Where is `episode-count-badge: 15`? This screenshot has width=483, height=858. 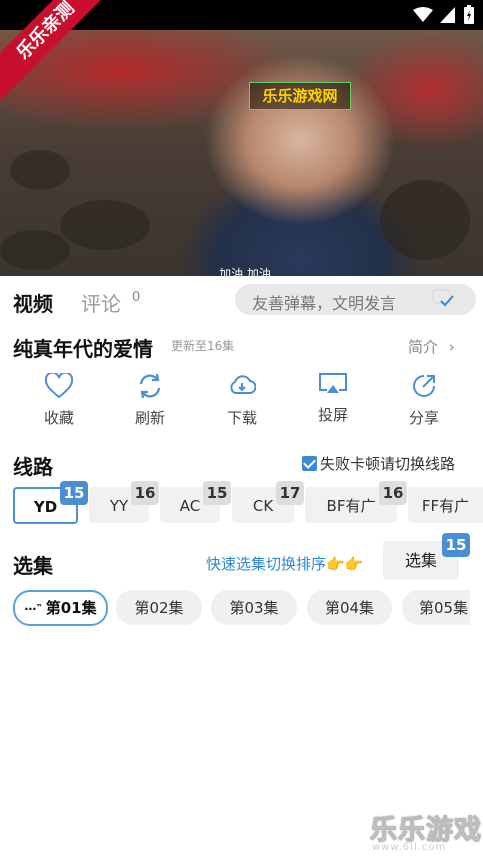 episode-count-badge: 15 is located at coordinates (456, 545).